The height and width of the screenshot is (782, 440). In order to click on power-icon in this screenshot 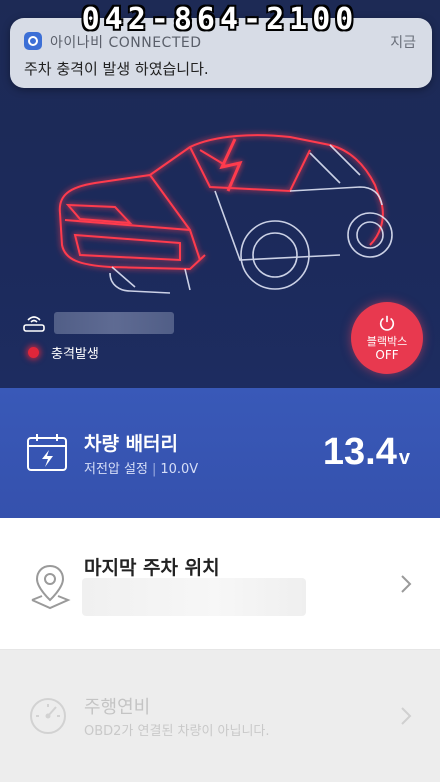, I will do `click(387, 323)`.